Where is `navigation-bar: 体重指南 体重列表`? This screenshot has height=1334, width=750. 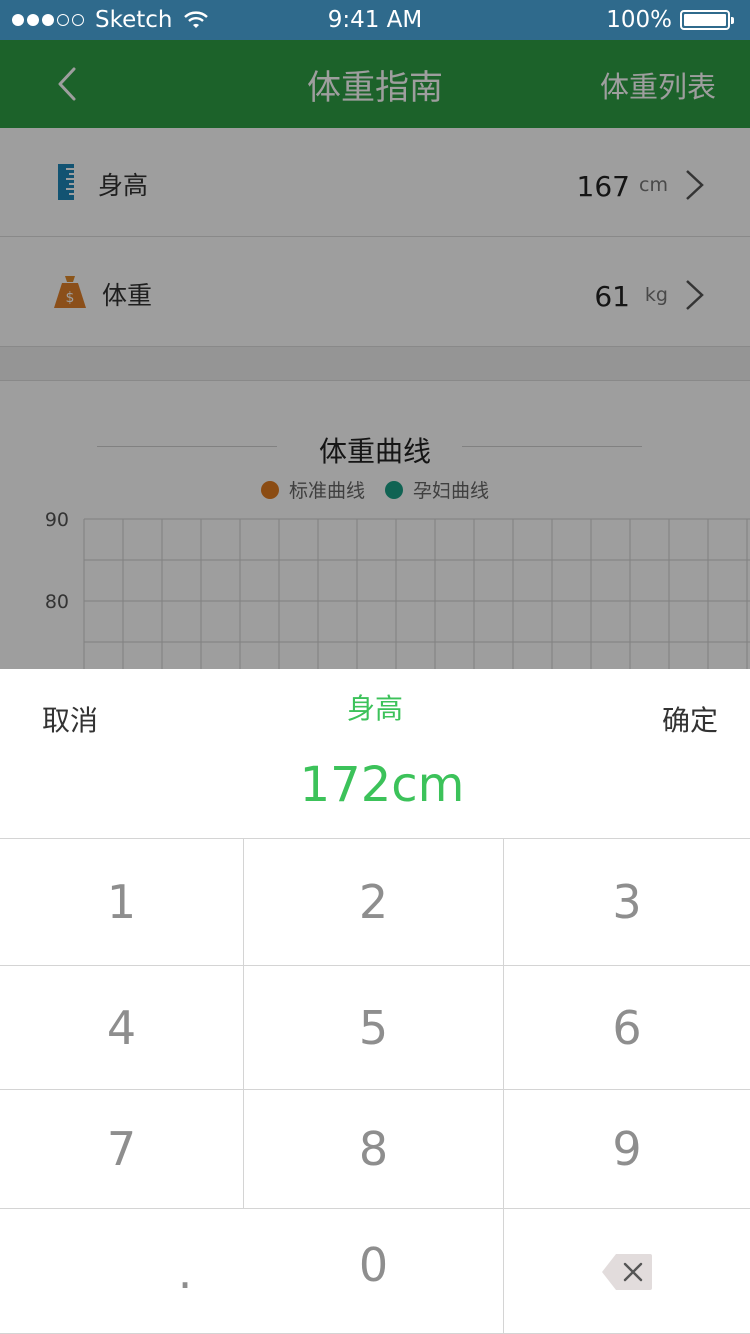 navigation-bar: 体重指南 体重列表 is located at coordinates (375, 84).